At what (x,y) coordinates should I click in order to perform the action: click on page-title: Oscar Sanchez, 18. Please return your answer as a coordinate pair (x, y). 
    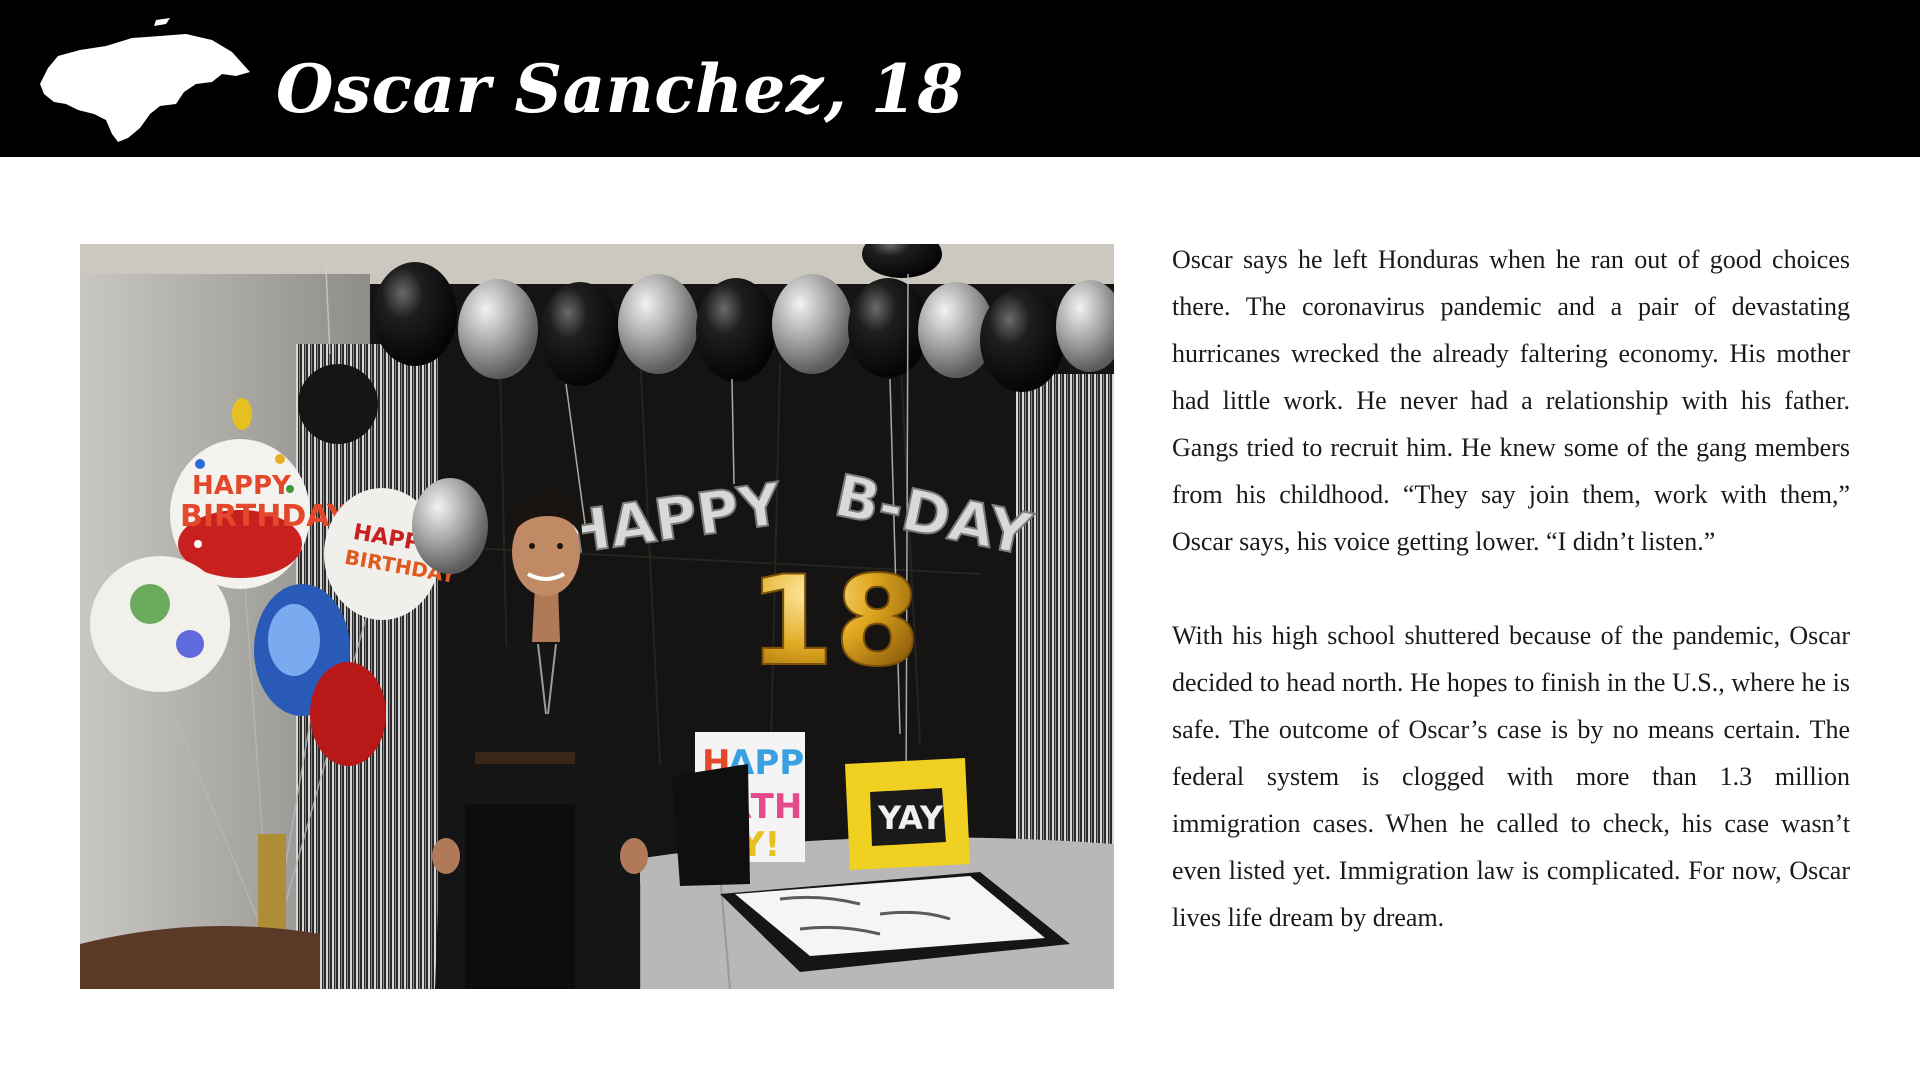
    Looking at the image, I should click on (620, 89).